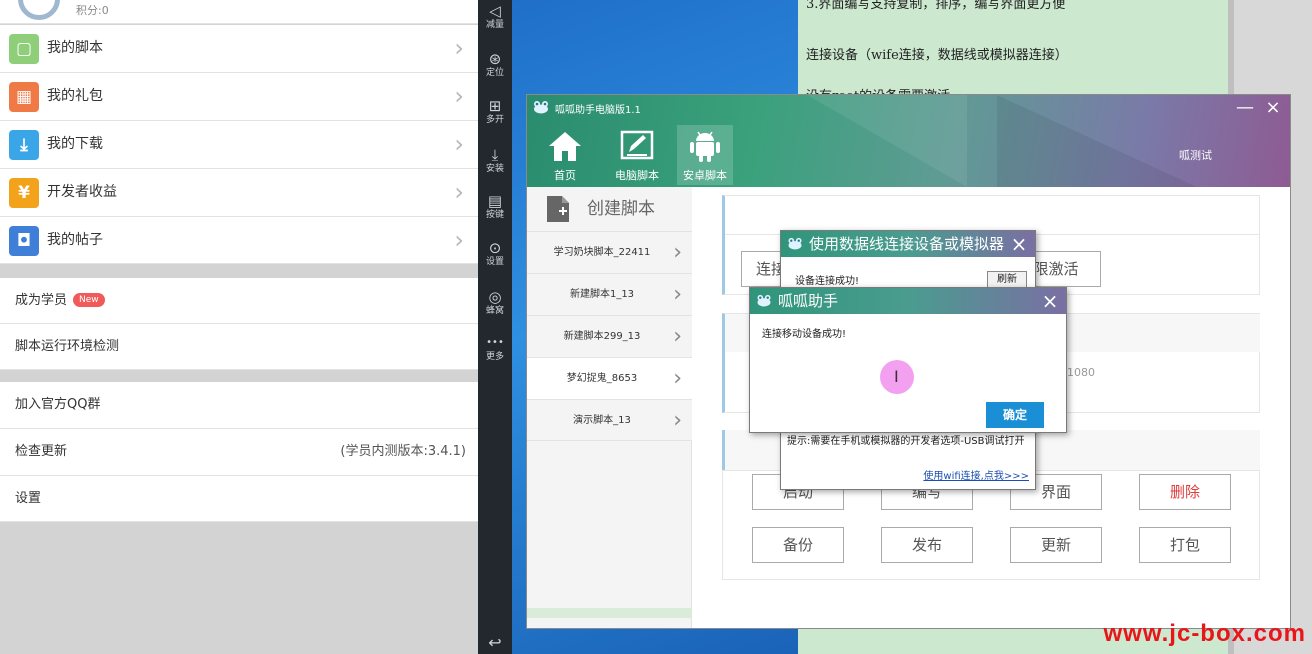 This screenshot has height=654, width=1312. What do you see at coordinates (602, 294) in the screenshot?
I see `script-name: 新建脚本1_13` at bounding box center [602, 294].